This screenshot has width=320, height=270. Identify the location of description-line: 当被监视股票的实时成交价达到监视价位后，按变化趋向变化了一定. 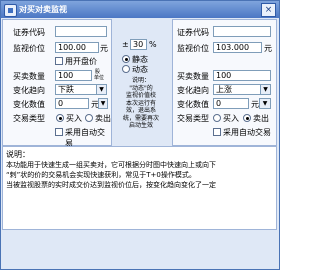
(111, 185).